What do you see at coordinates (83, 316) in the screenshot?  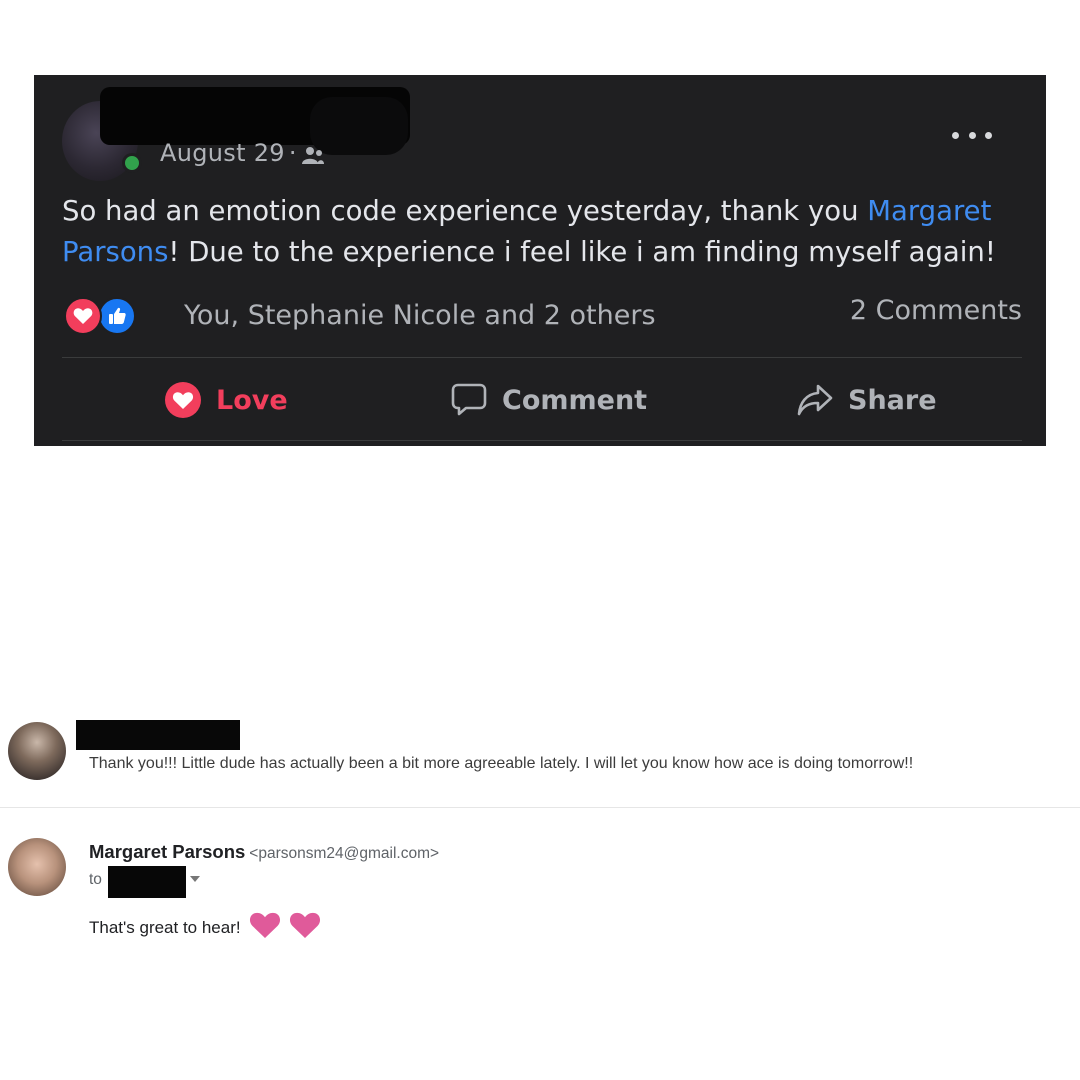 I see `love-reaction-icon` at bounding box center [83, 316].